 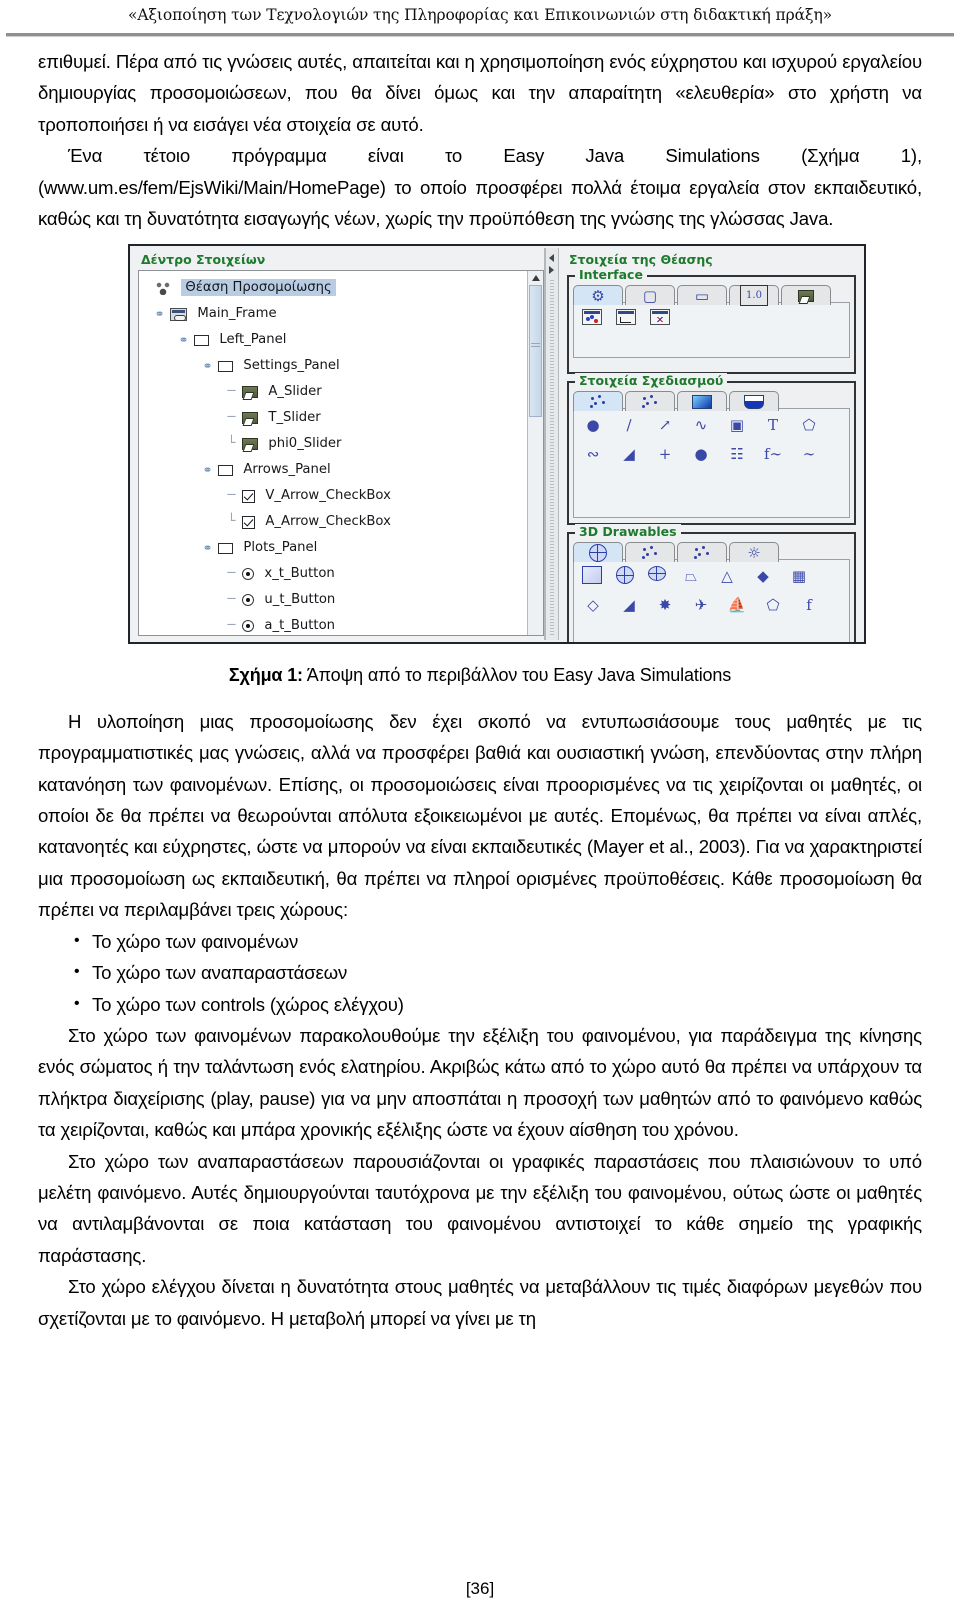 I want to click on splitter-grip-icon, so click(x=552, y=458).